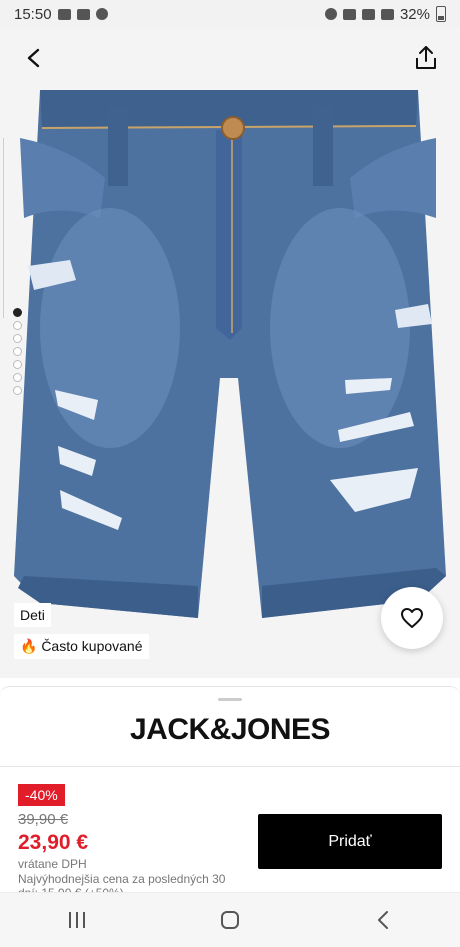 This screenshot has height=947, width=460. I want to click on discount-badge: -40%, so click(41, 795).